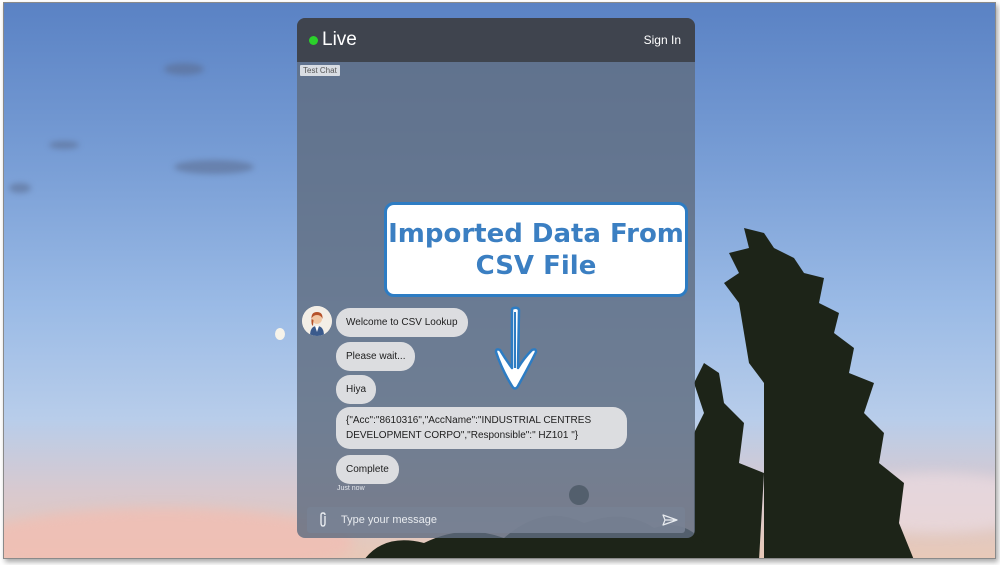 This screenshot has width=1000, height=565. Describe the element at coordinates (662, 40) in the screenshot. I see `sign-in-link: Sign In` at that location.